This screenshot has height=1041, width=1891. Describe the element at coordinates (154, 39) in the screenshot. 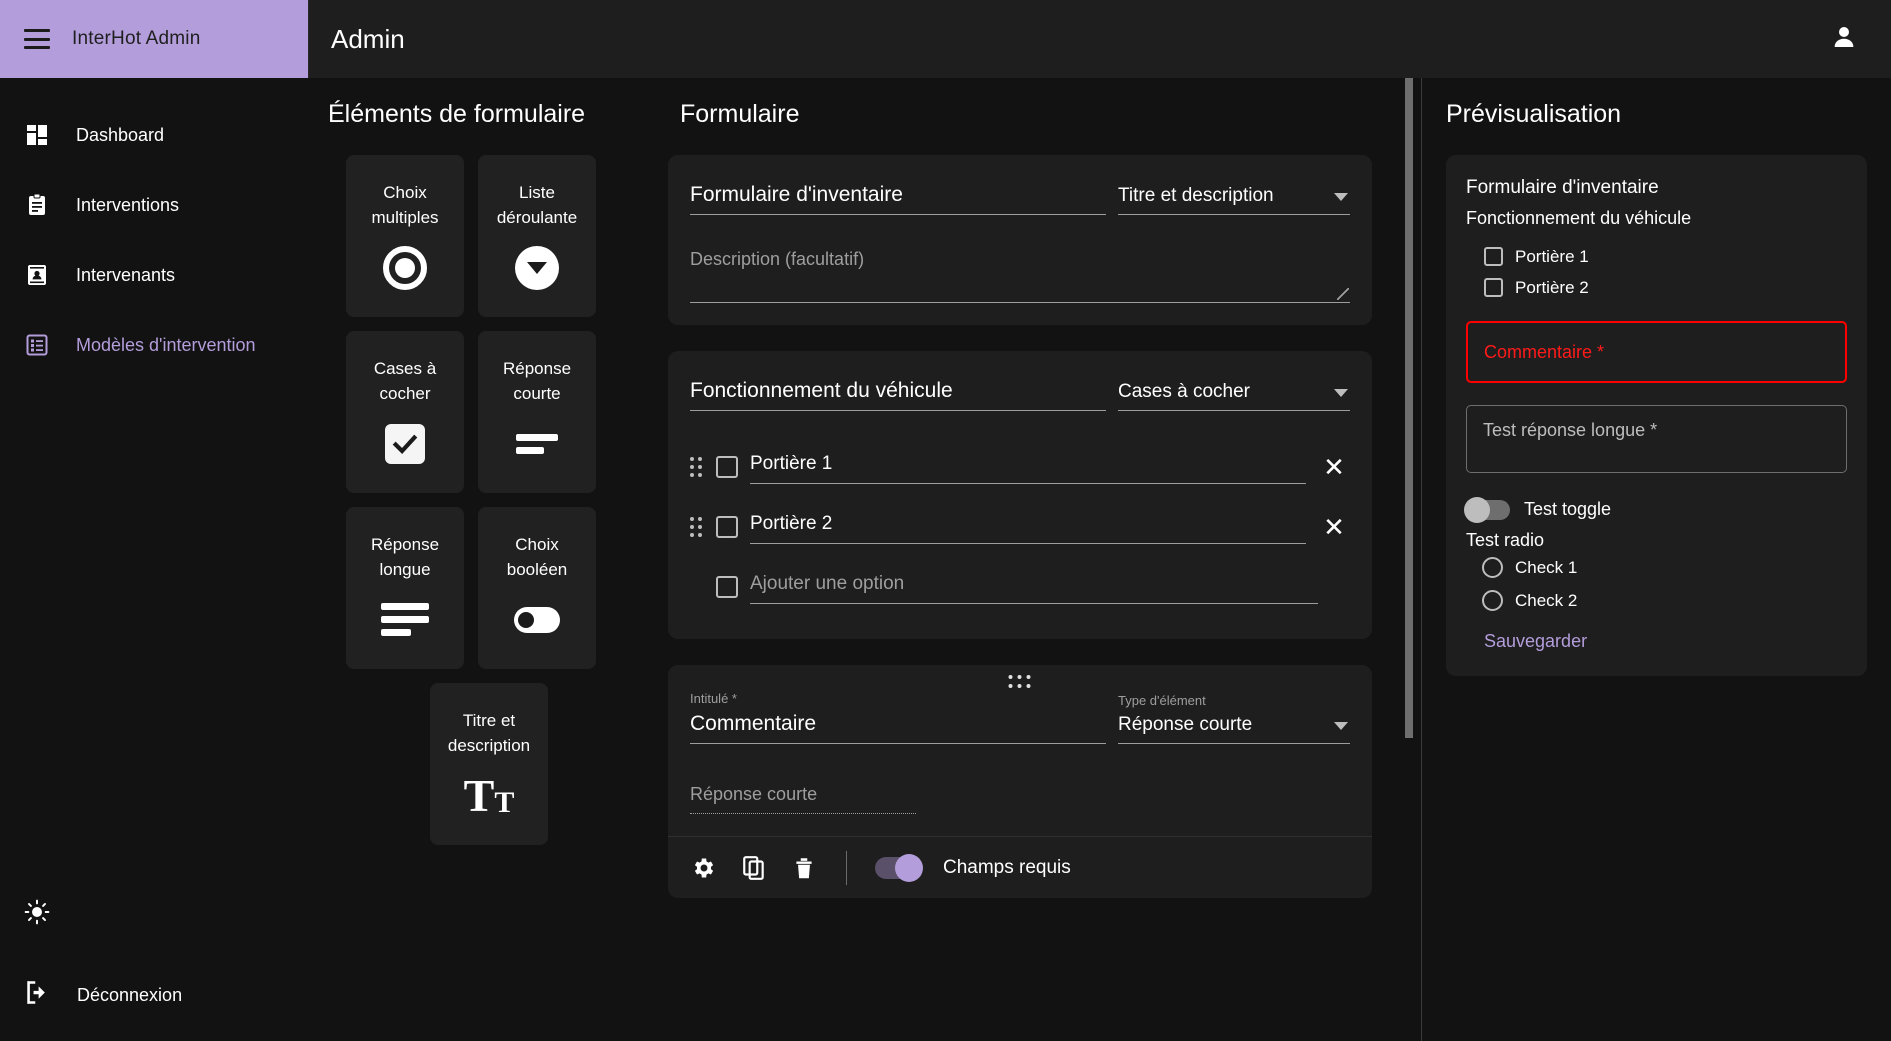

I see `sidebar-header: InterHot Admin` at that location.